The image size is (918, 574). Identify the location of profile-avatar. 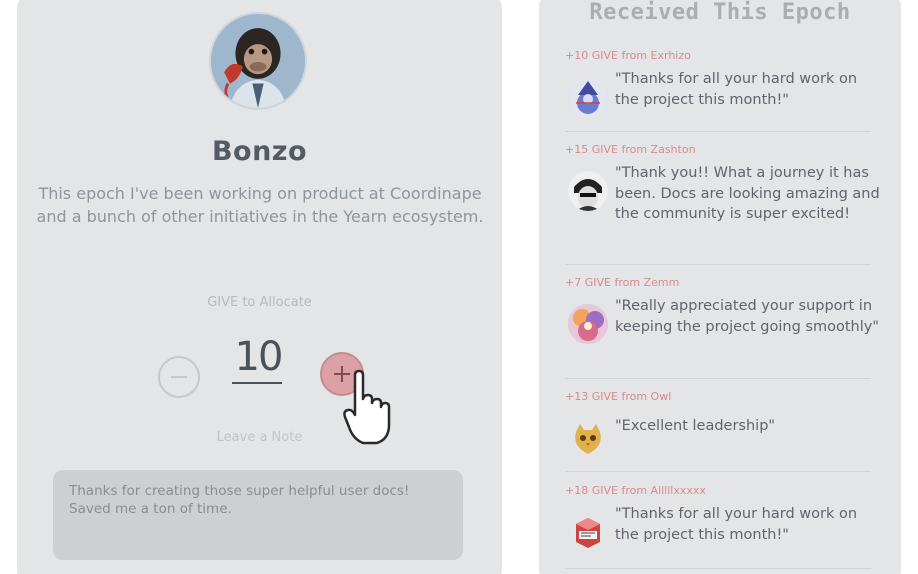
(258, 61).